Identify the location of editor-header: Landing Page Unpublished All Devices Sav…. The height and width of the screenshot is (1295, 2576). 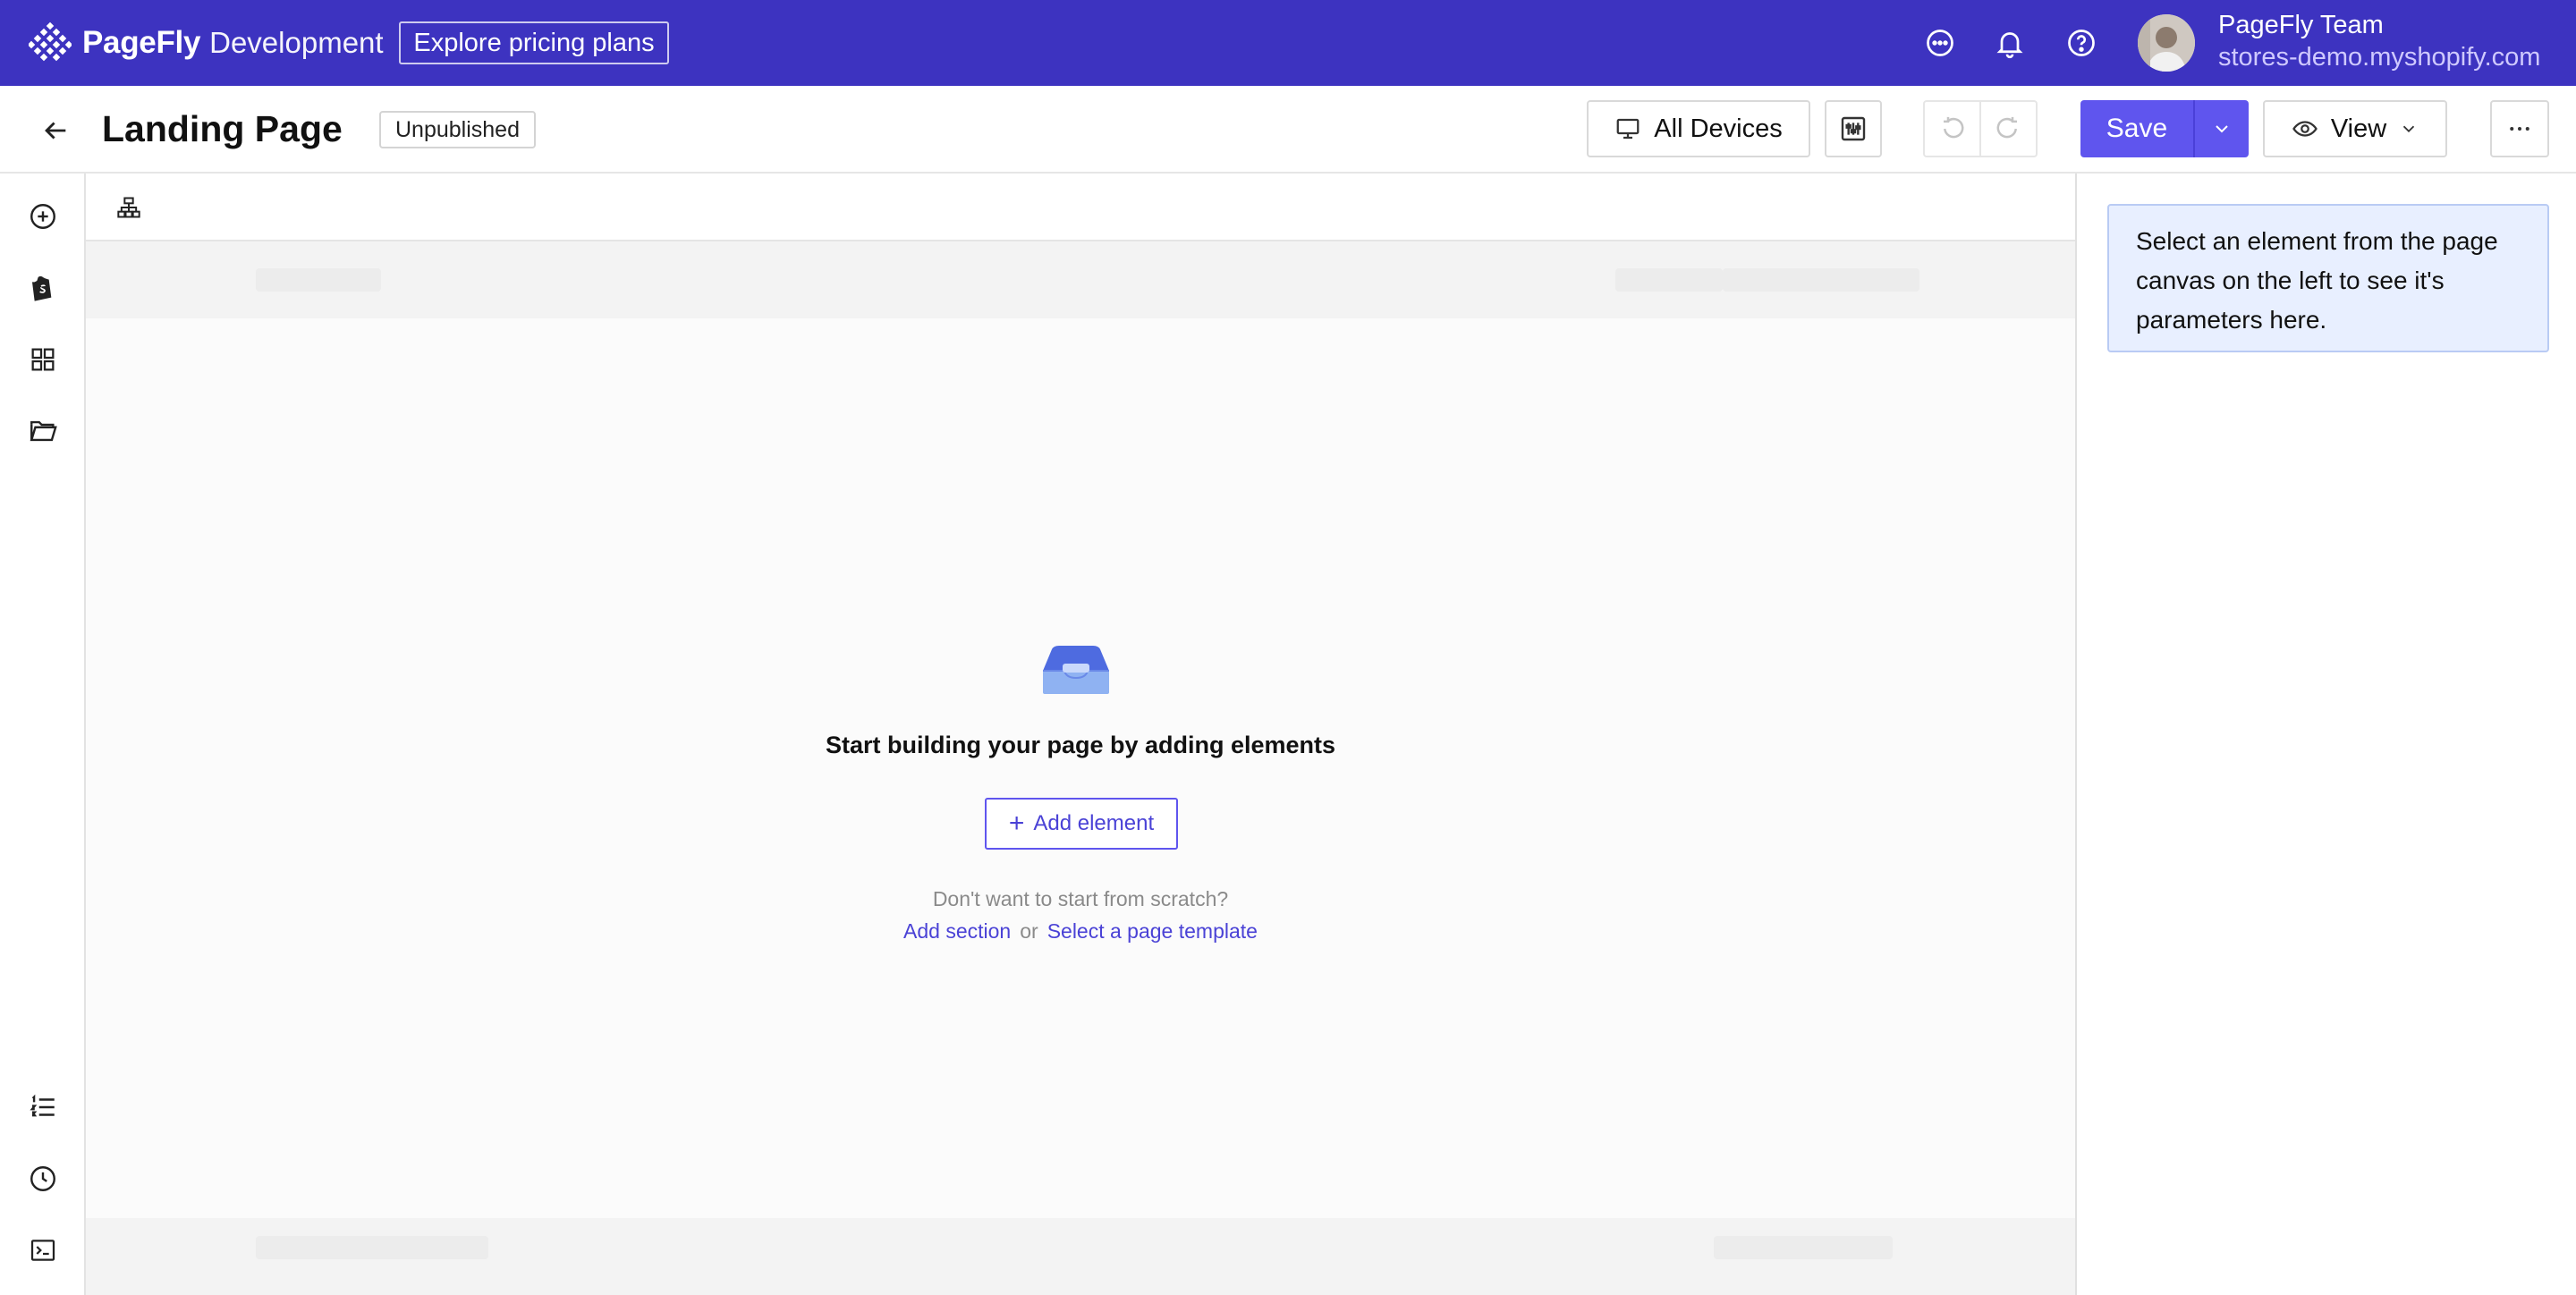
(1288, 130).